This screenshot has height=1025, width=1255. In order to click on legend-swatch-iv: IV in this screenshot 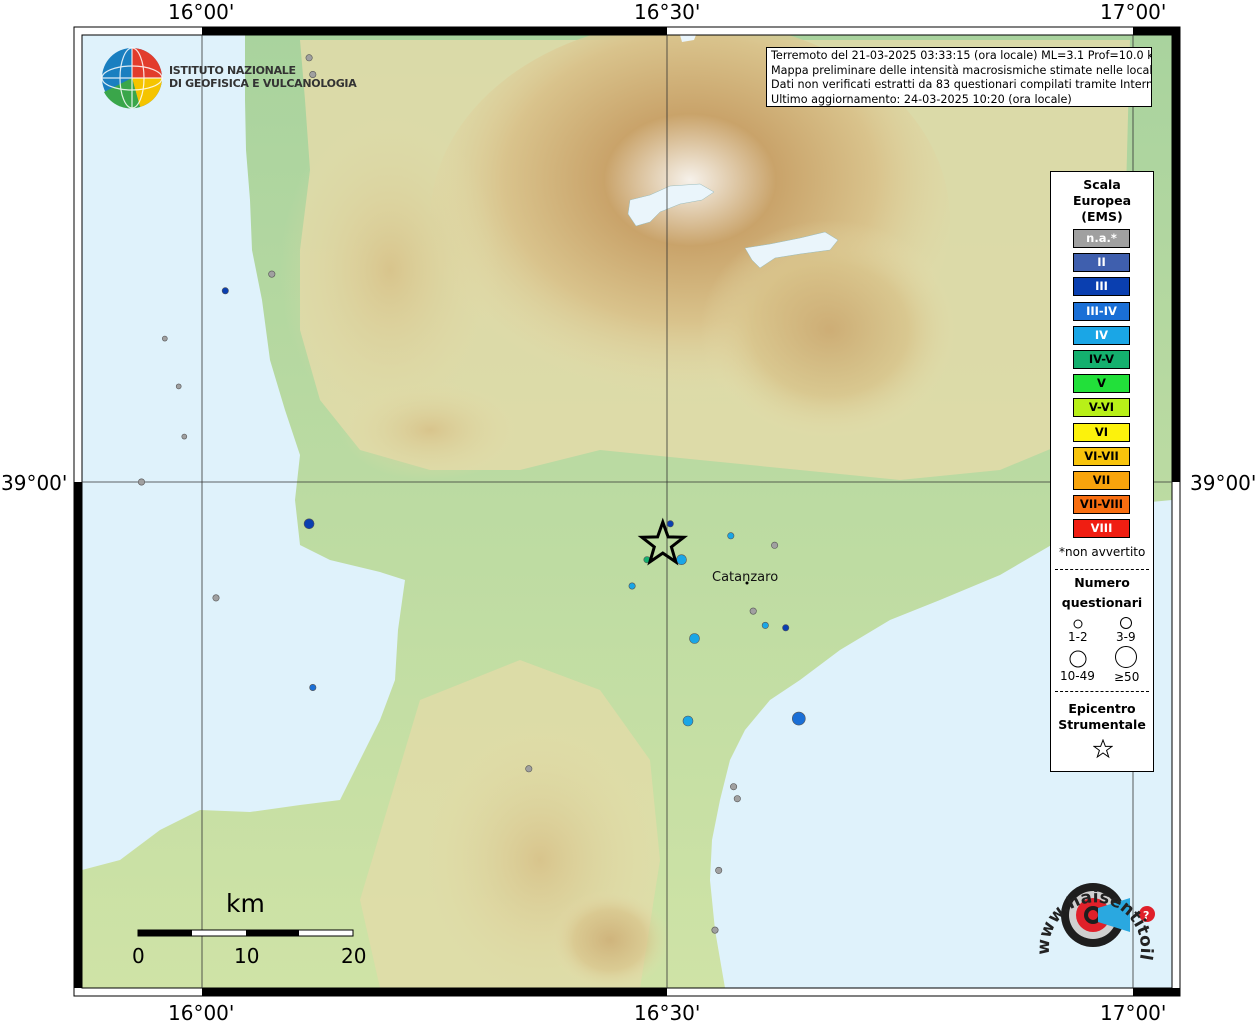, I will do `click(1101, 335)`.